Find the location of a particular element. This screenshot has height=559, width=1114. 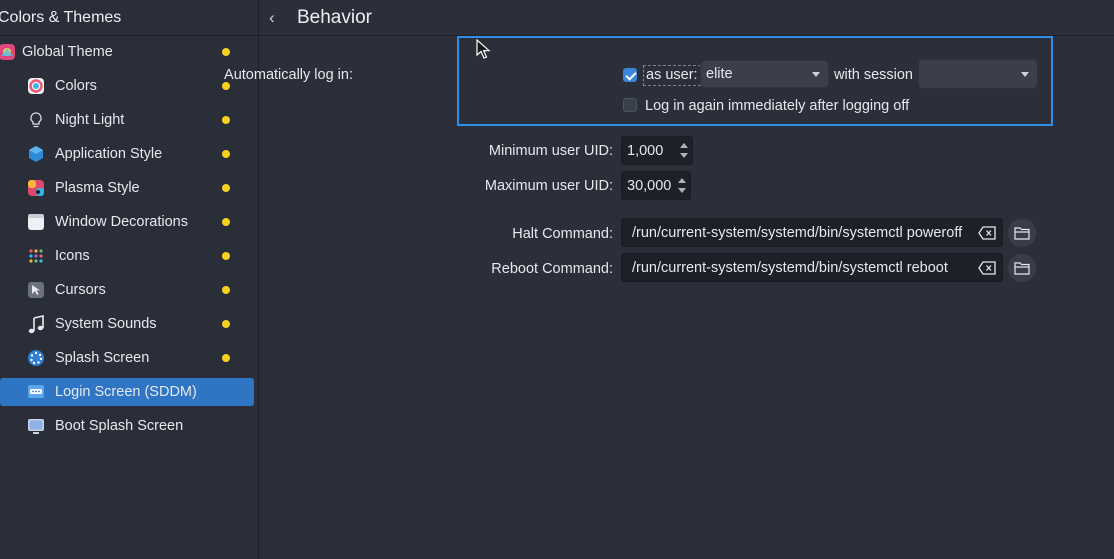

sidebar-item-login-screen: Login Screen (SDDM) is located at coordinates (127, 392).